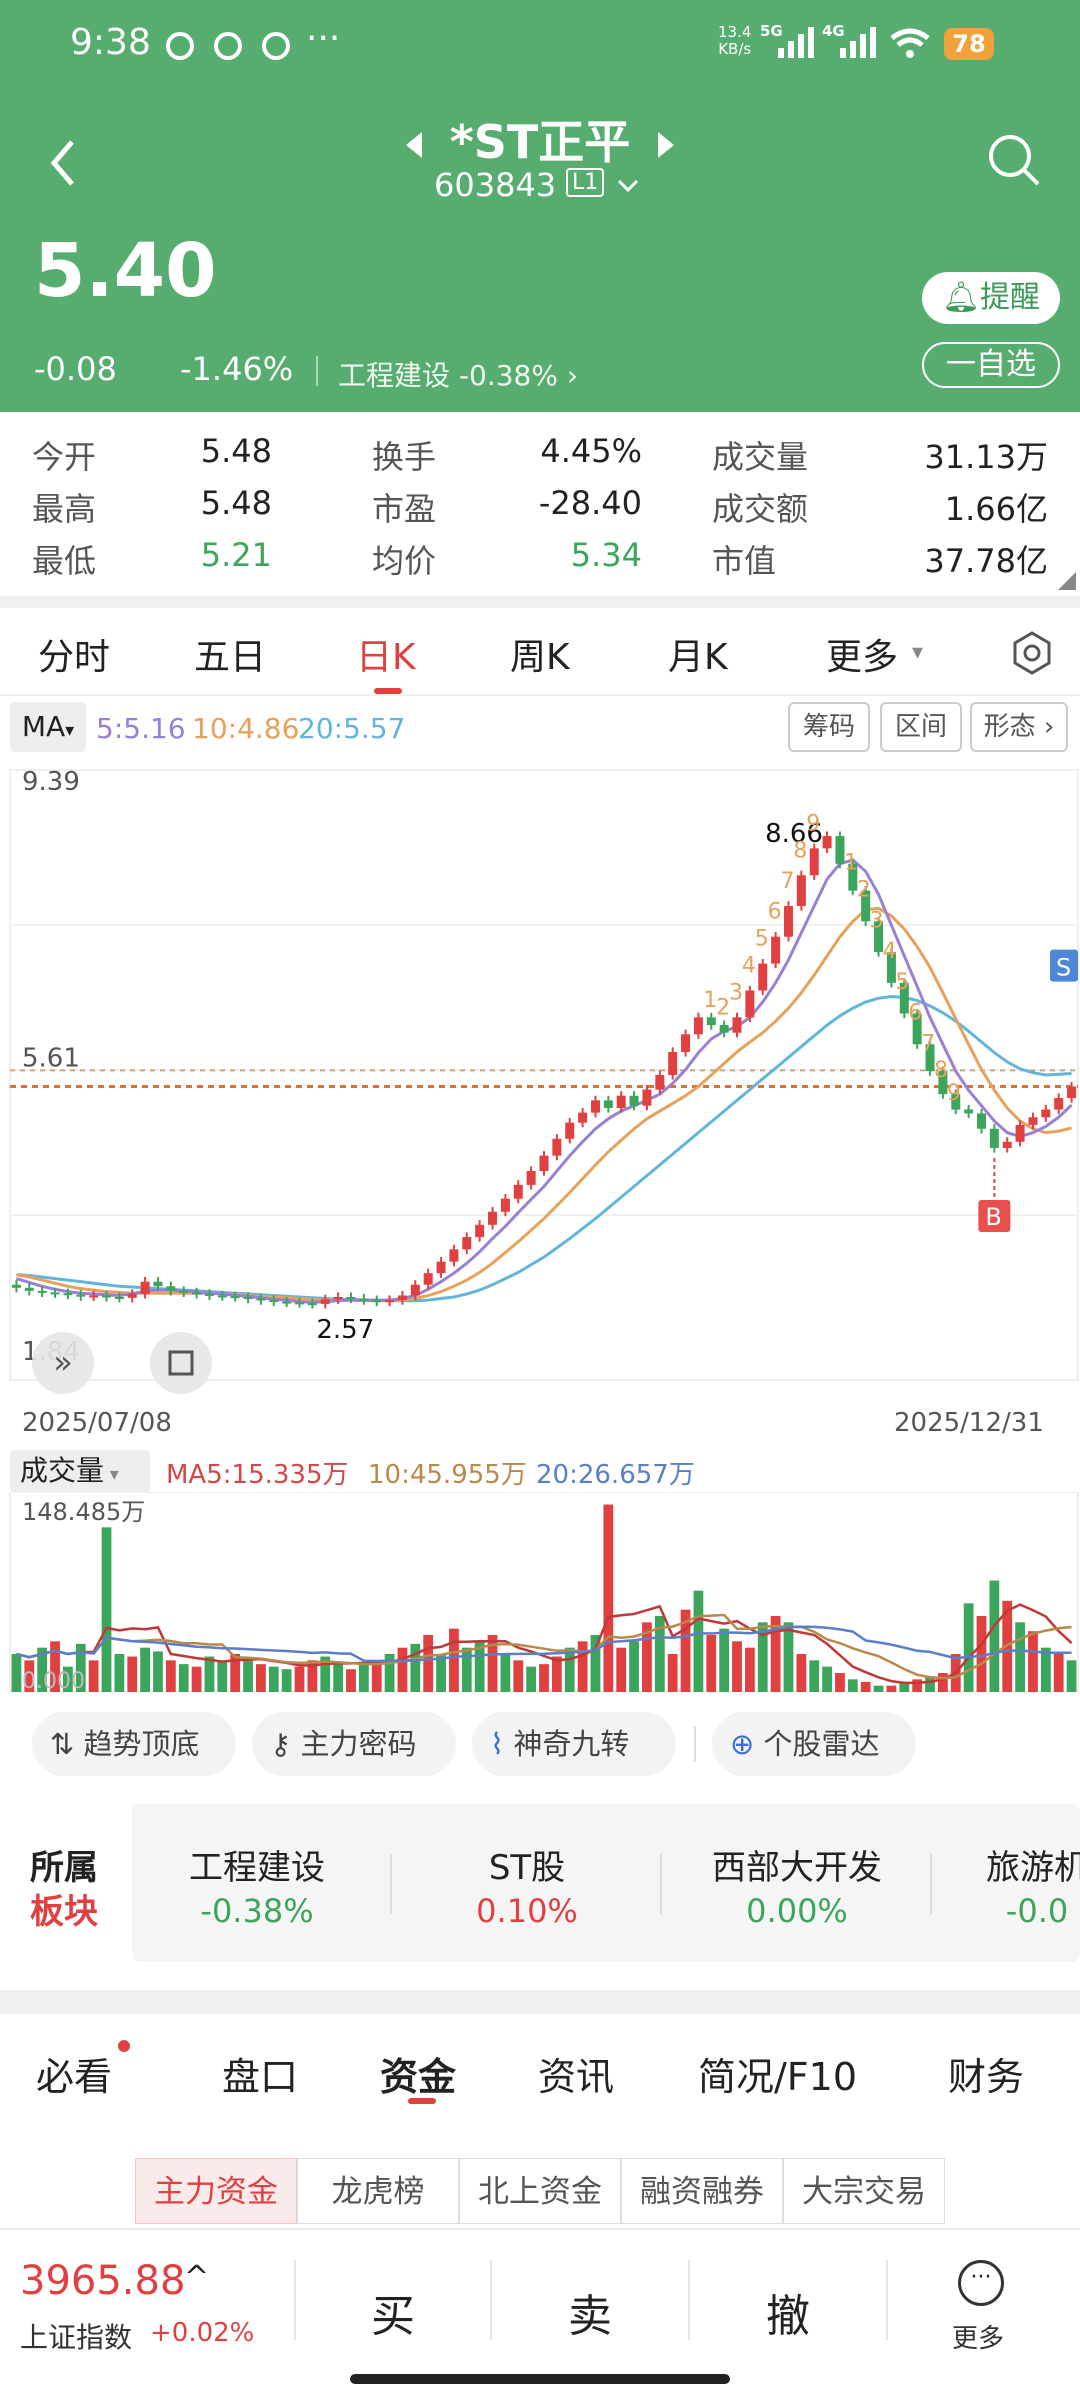 Image resolution: width=1080 pixels, height=2402 pixels. Describe the element at coordinates (257, 1864) in the screenshot. I see `sector-name: 工程建设` at that location.